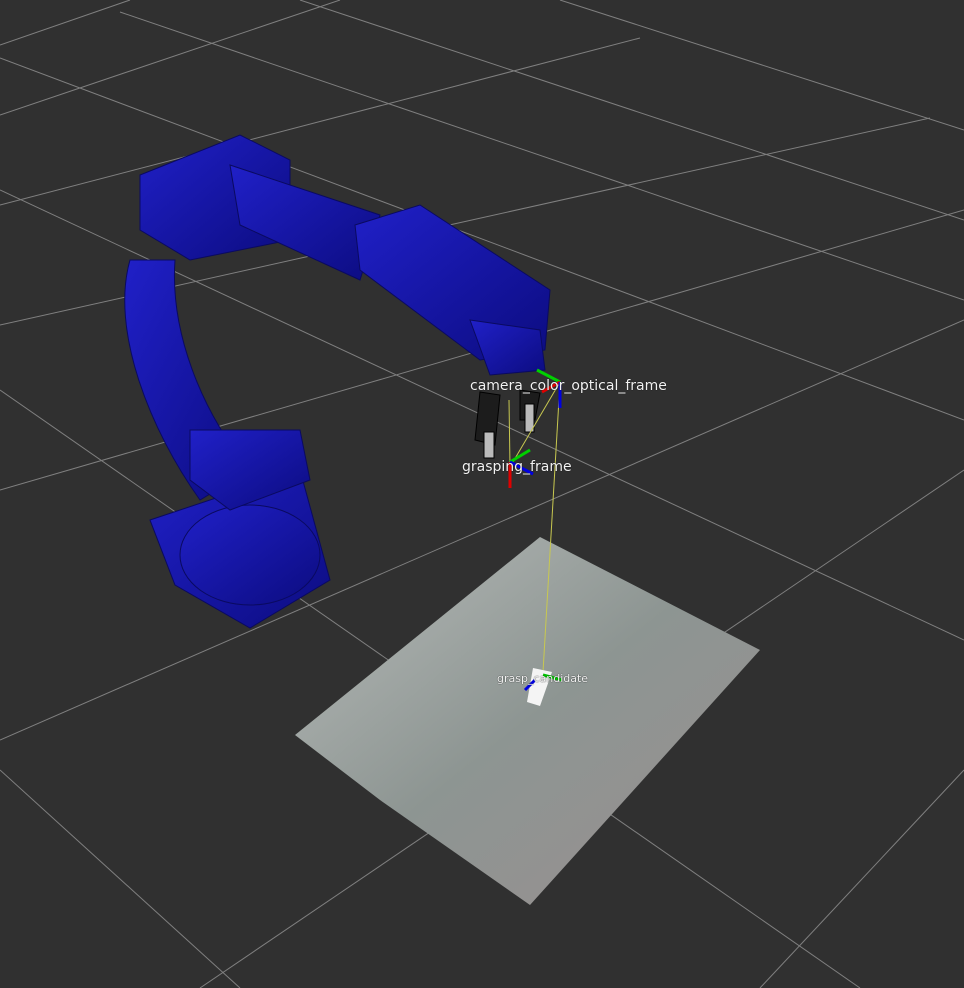  Describe the element at coordinates (517, 467) in the screenshot. I see `grasping-frame-label: grasping_frame` at that location.